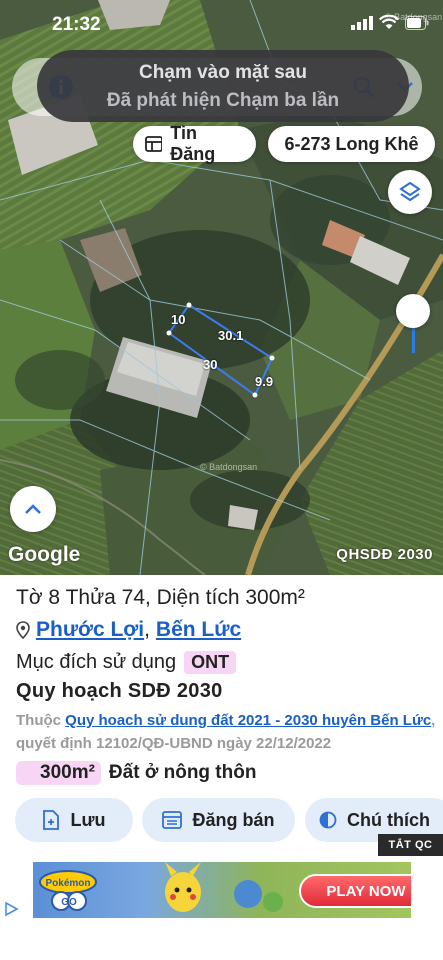 The height and width of the screenshot is (960, 443). Describe the element at coordinates (221, 25) in the screenshot. I see `status-bar: 21:32` at that location.